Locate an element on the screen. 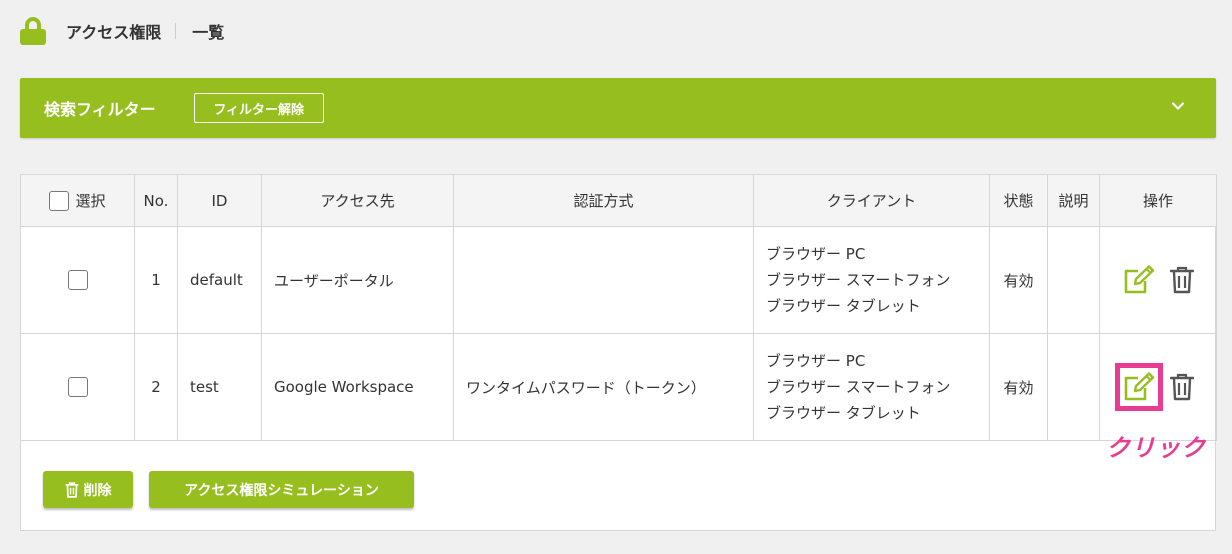 This screenshot has width=1232, height=554. row-no: 1 is located at coordinates (156, 280).